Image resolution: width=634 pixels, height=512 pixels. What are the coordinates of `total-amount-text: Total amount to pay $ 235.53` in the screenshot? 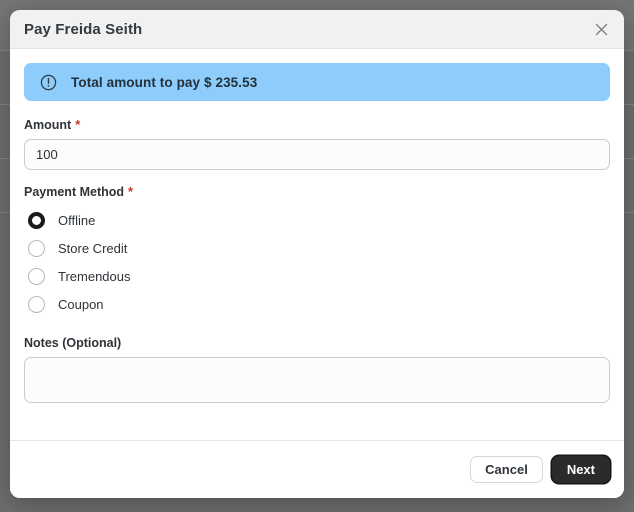 It's located at (164, 82).